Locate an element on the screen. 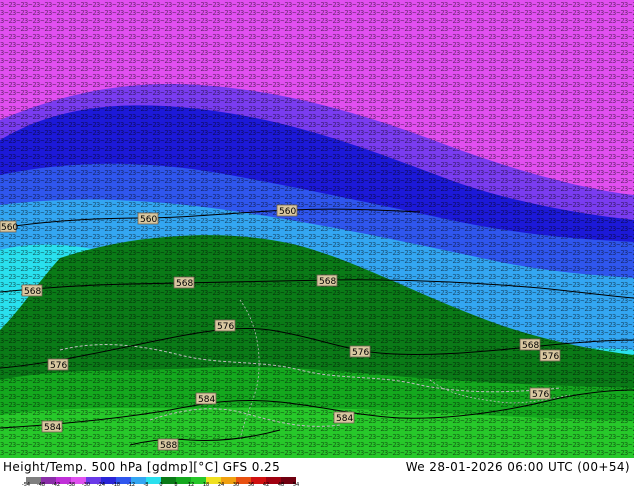  map-title: Height/Temp. 500 hPa [gdmp][°C] GFS 0.25 is located at coordinates (142, 467).